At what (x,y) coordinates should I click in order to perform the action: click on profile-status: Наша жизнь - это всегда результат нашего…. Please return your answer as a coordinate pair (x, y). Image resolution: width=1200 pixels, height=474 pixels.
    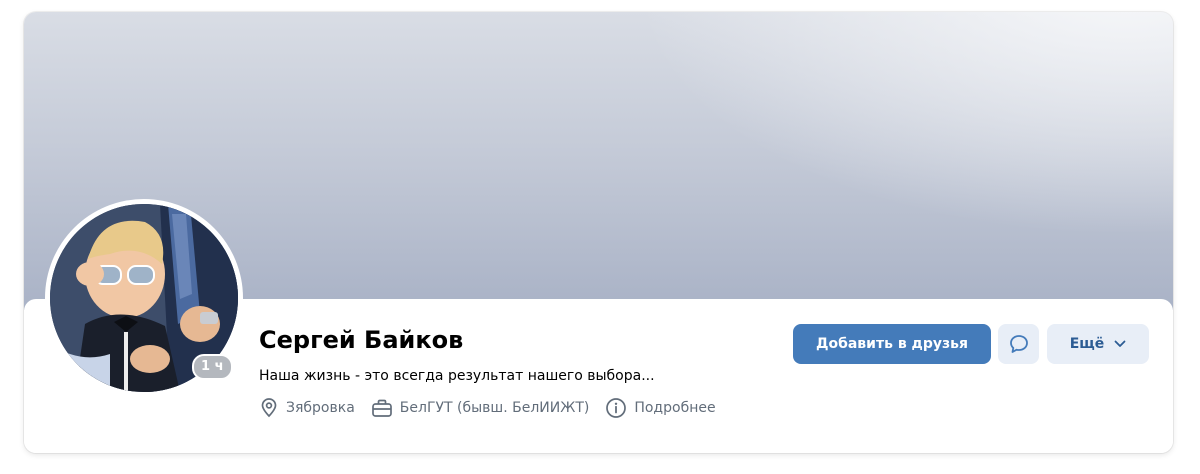
    Looking at the image, I should click on (457, 376).